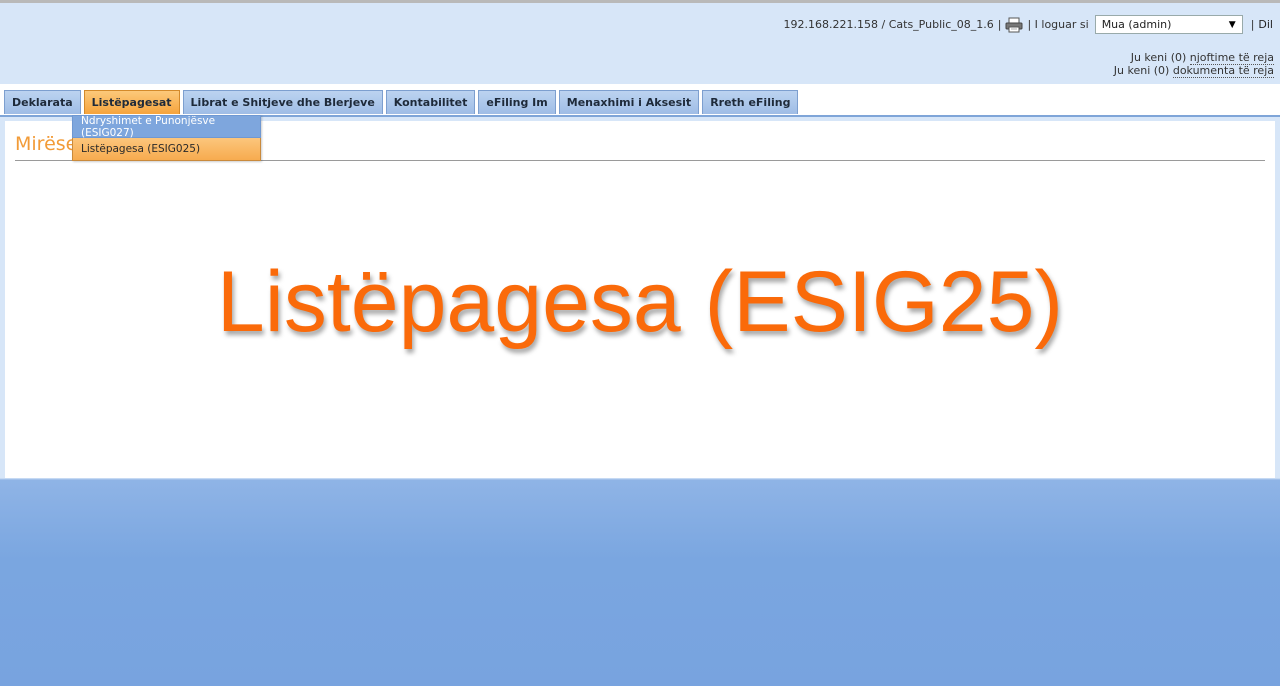 This screenshot has width=1280, height=686. What do you see at coordinates (46, 144) in the screenshot?
I see `welcome-heading: Mirëse` at bounding box center [46, 144].